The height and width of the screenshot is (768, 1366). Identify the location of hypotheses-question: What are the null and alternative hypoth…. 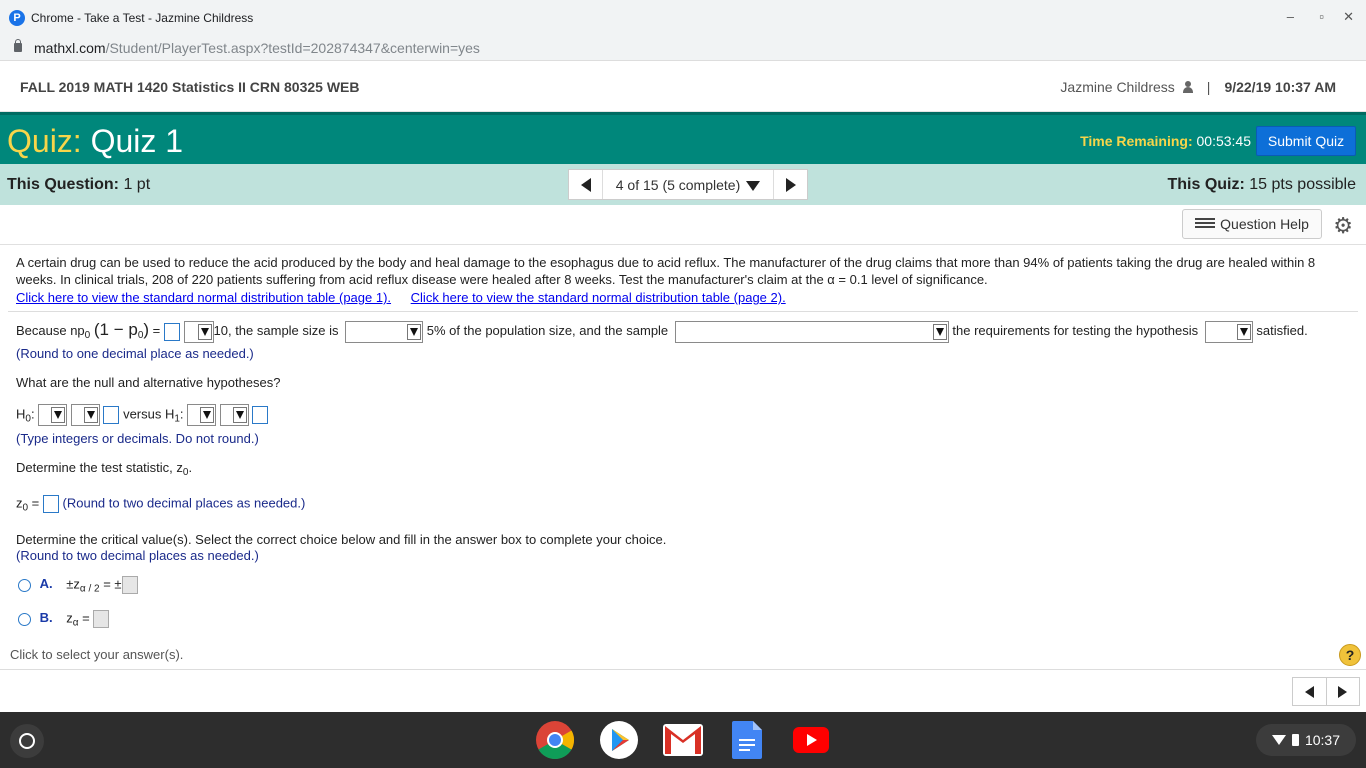
(148, 382).